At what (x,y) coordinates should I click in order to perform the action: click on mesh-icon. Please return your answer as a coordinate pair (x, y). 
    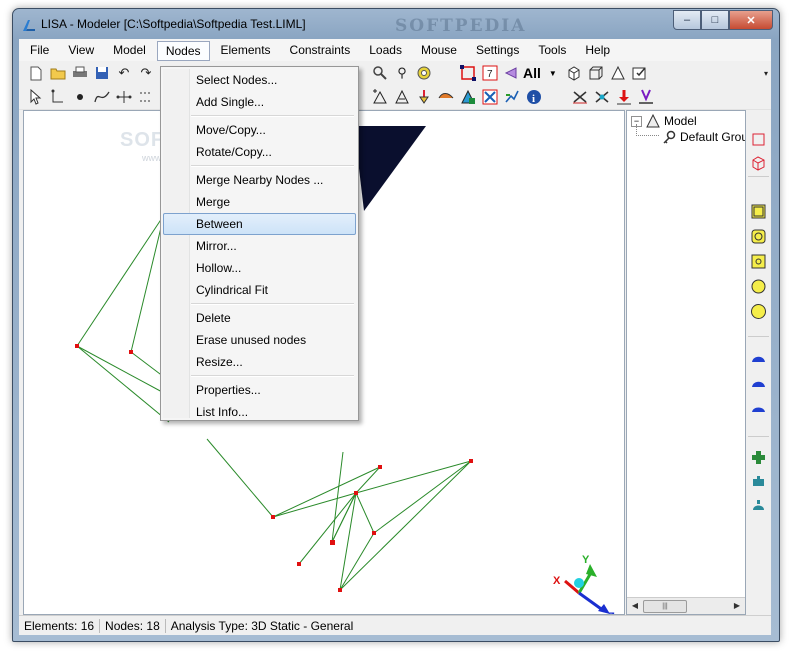
    Looking at the image, I should click on (146, 97).